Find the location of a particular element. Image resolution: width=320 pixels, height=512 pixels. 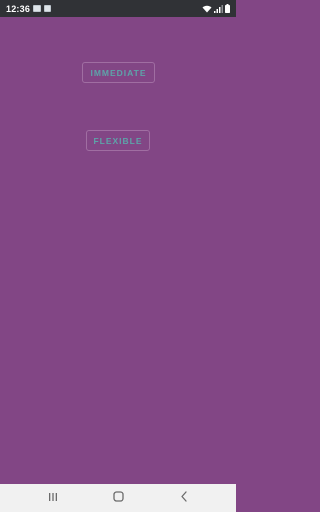

wifi-icon is located at coordinates (207, 9).